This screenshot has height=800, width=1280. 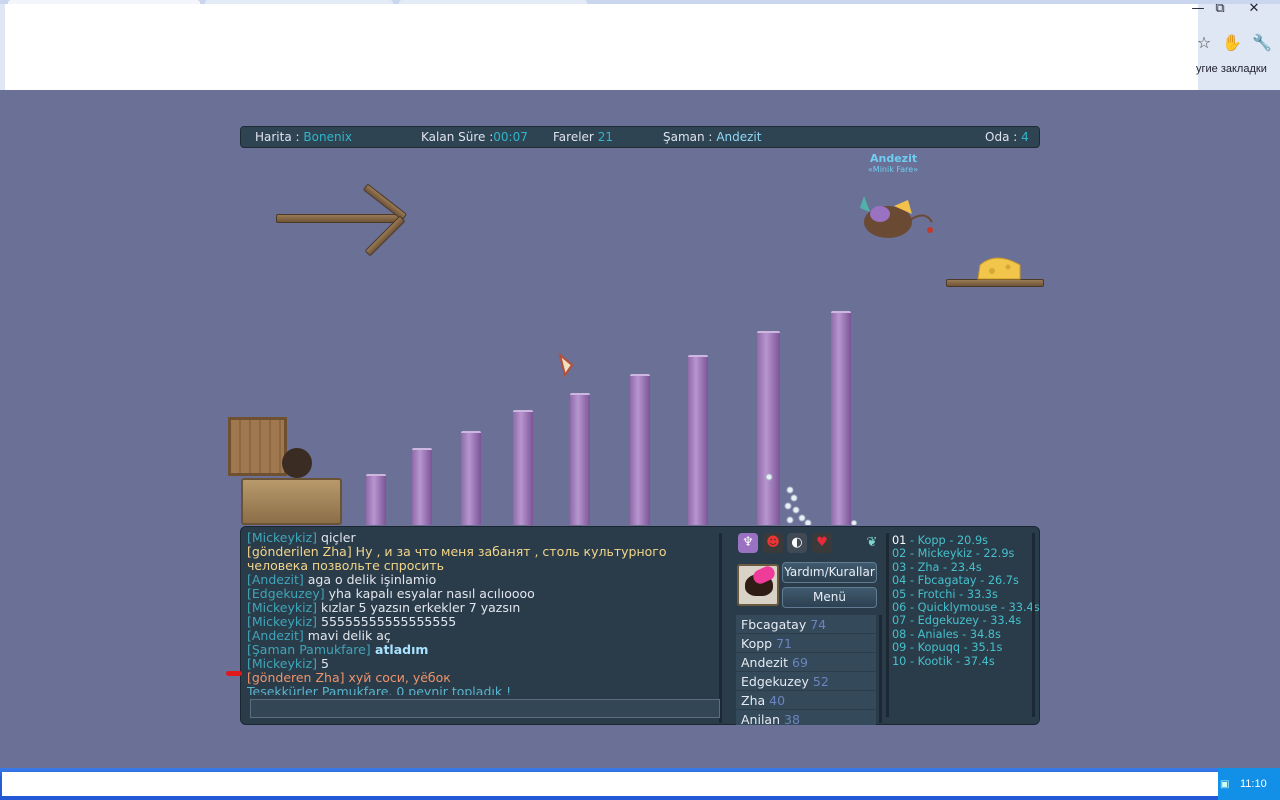 What do you see at coordinates (474, 137) in the screenshot?
I see `time-info: Kalan Süre :00:07` at bounding box center [474, 137].